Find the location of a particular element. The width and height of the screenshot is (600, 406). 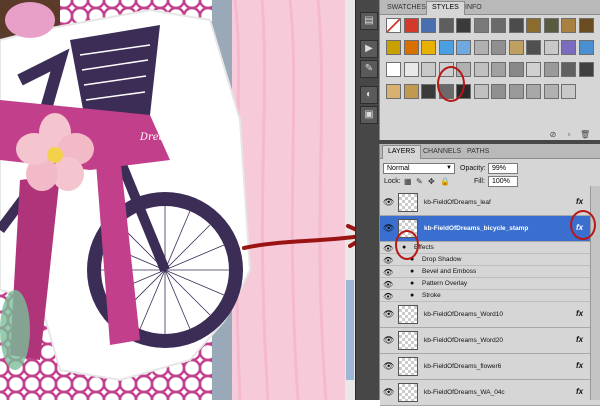

layer-row: 👁kb-FieldOfDreams_flower6fx▾ is located at coordinates (490, 367).